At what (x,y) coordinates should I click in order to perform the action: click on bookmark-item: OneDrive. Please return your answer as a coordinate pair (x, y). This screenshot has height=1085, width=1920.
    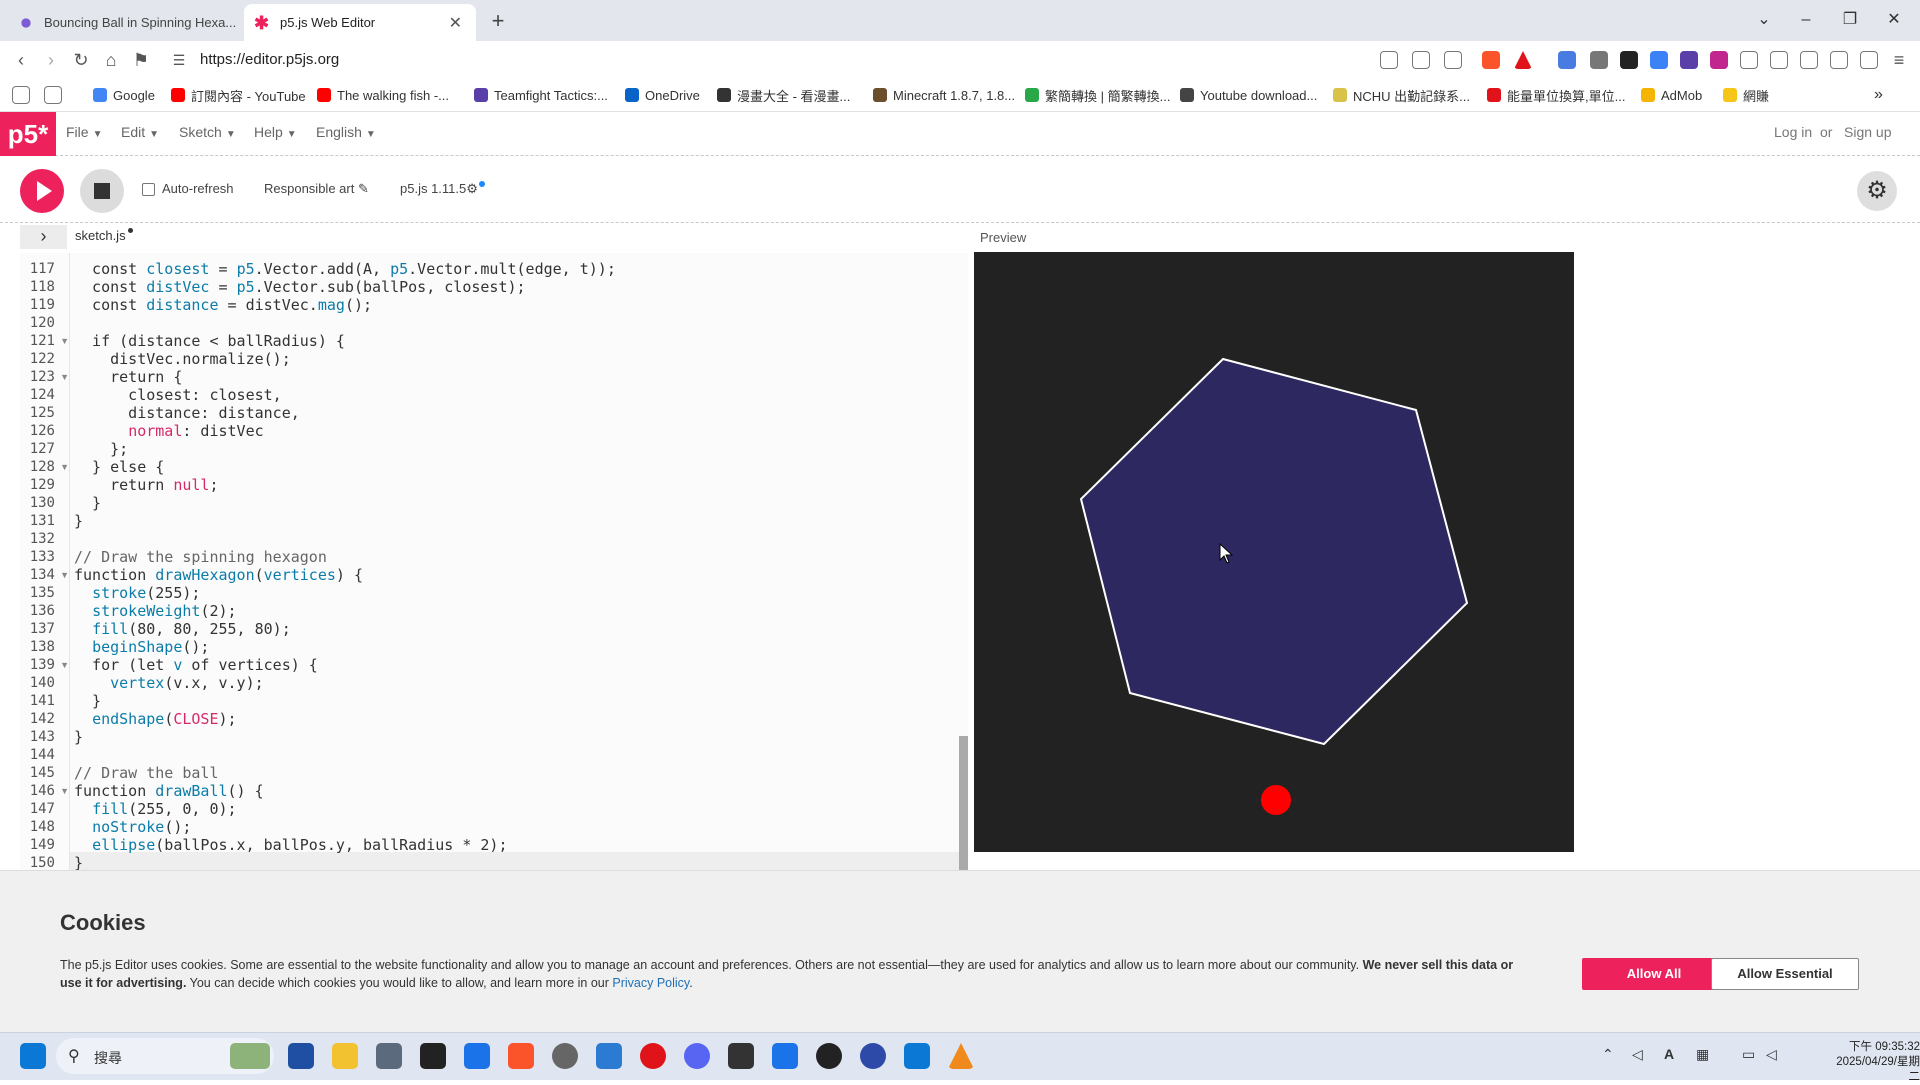
    Looking at the image, I should click on (662, 95).